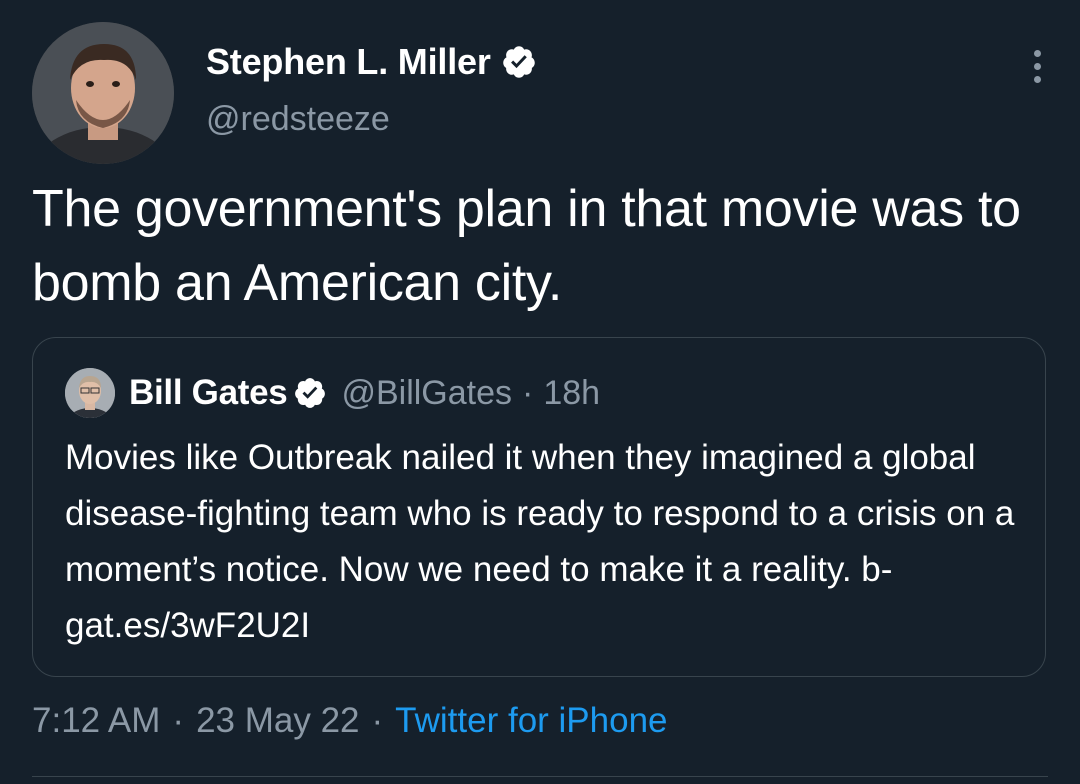 This screenshot has height=784, width=1080. I want to click on author-name-row: Stephen L. Miller, so click(371, 62).